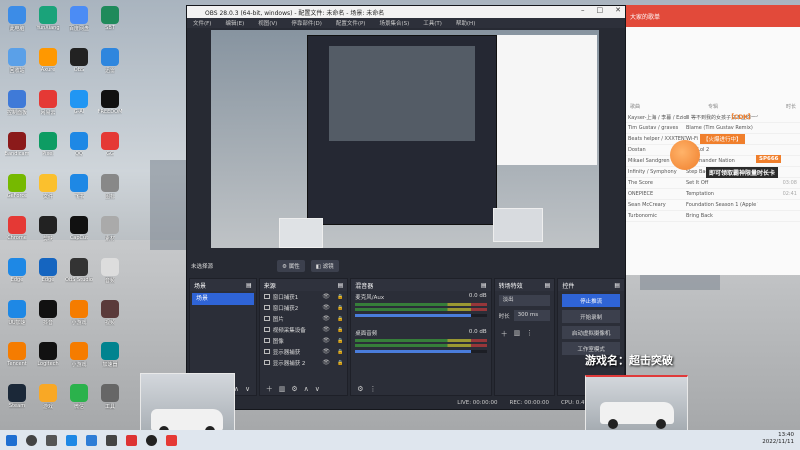 This screenshot has width=800, height=450. Describe the element at coordinates (79, 19) in the screenshot. I see `desktop-icon: 百度网盘` at that location.